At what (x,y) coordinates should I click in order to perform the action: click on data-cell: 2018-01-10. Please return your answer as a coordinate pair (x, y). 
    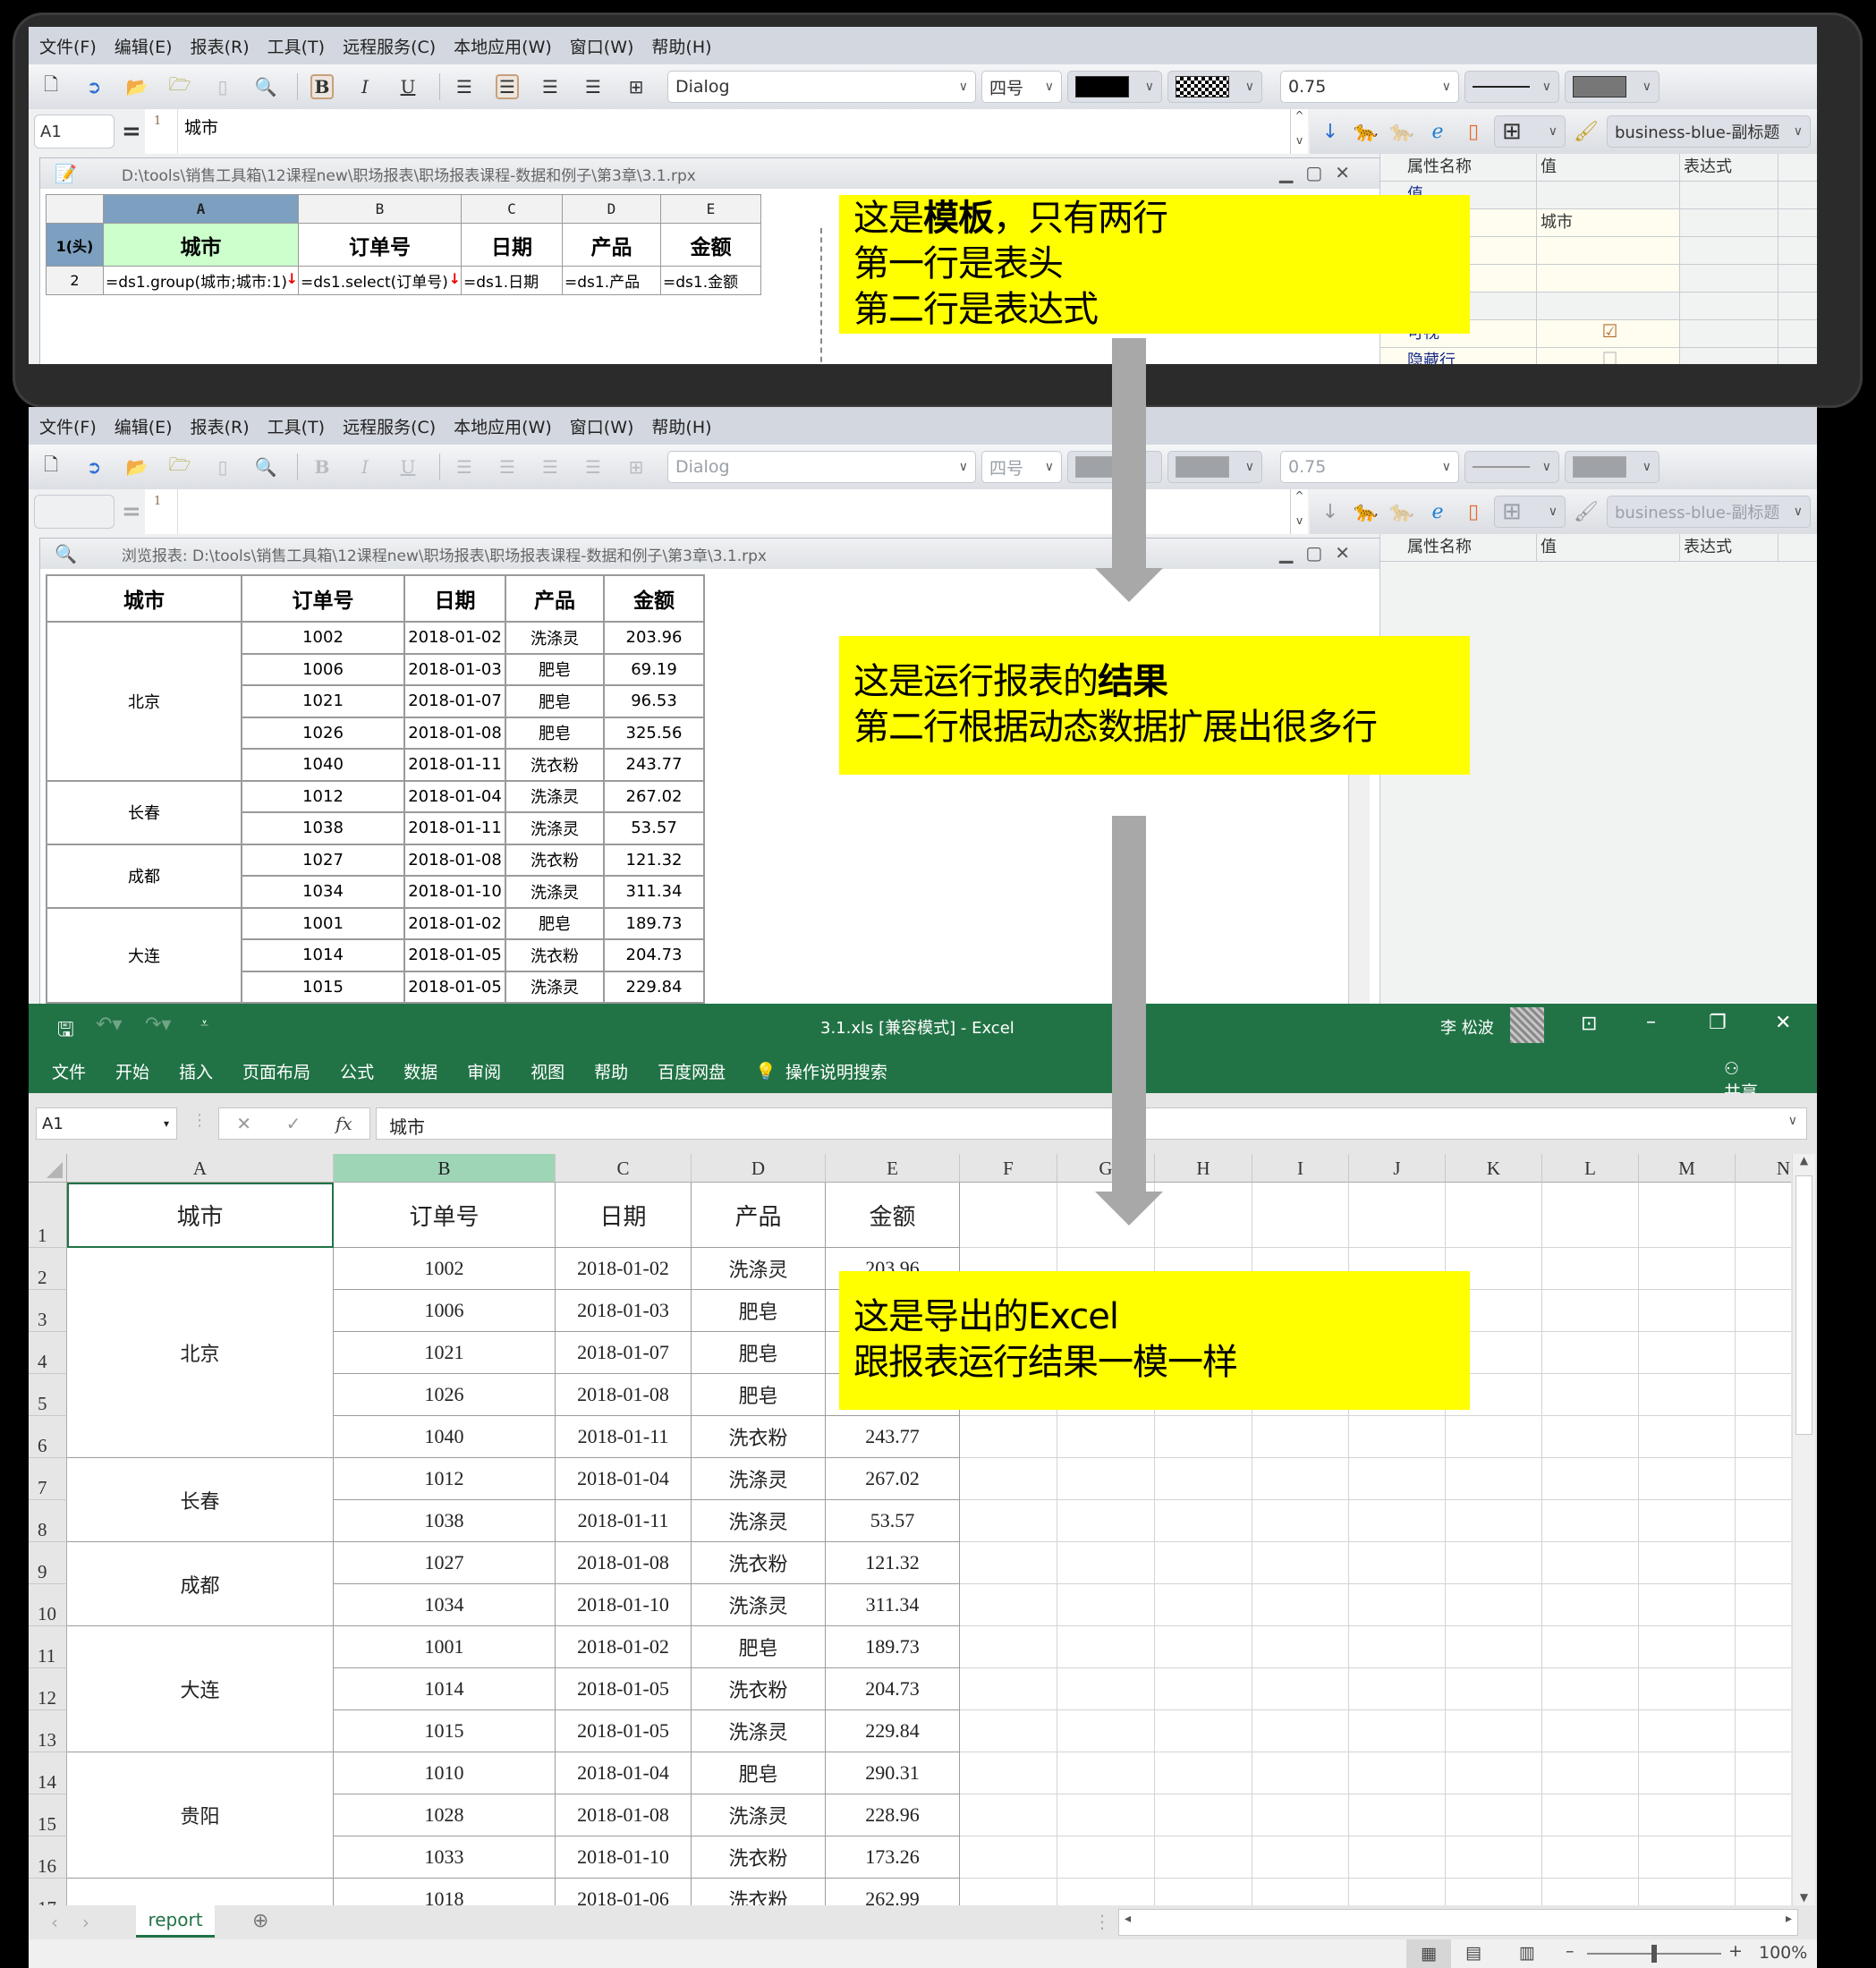
    Looking at the image, I should click on (624, 1605).